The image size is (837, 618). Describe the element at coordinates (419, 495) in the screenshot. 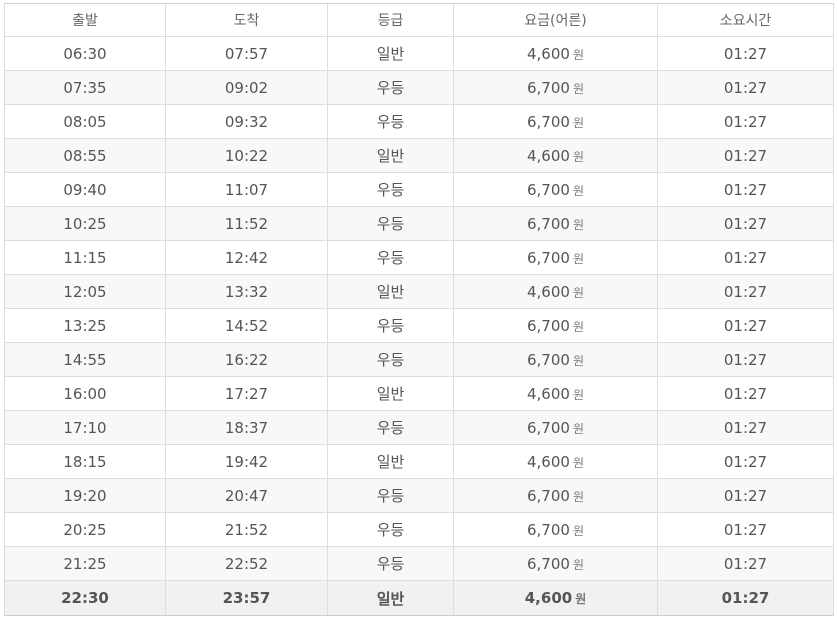

I see `table-row: 19:20 20:47 우등 6,700 원 01:27` at that location.